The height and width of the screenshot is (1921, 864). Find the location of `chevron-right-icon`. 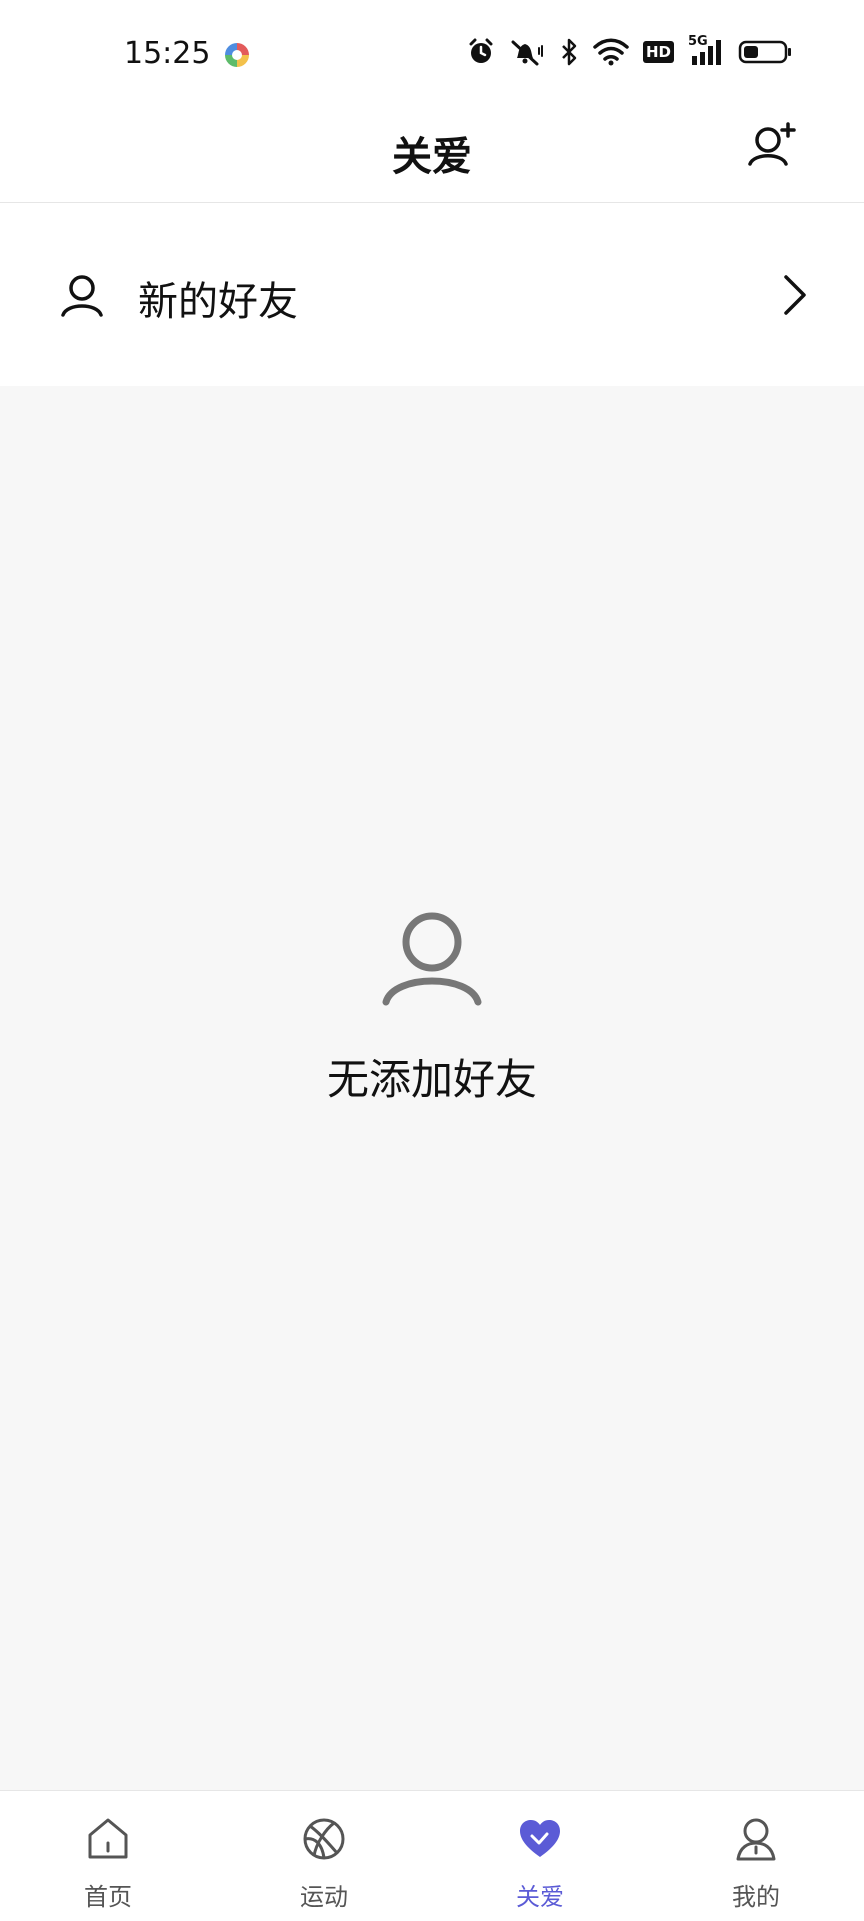

chevron-right-icon is located at coordinates (795, 295).